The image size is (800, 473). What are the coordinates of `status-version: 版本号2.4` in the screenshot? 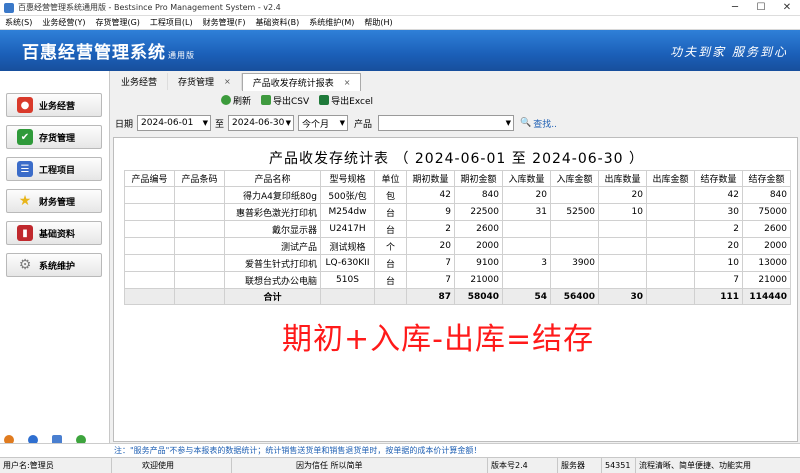 It's located at (523, 465).